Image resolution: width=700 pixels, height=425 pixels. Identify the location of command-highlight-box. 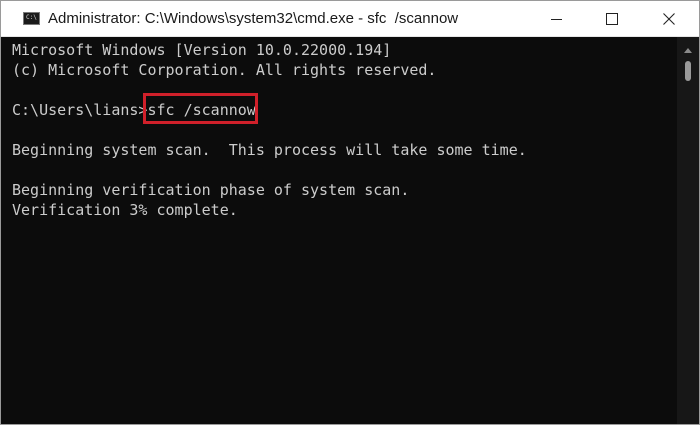
(200, 108).